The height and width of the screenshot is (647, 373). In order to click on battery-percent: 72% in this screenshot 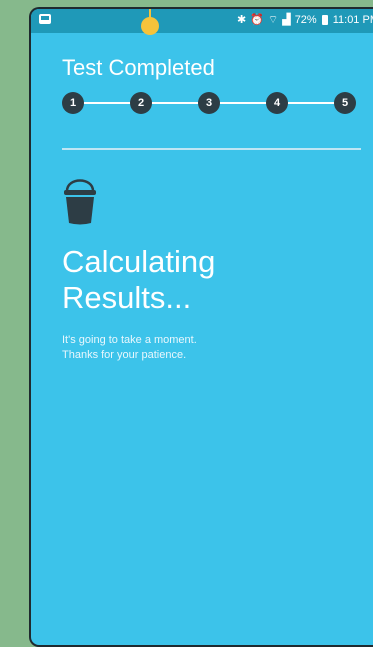, I will do `click(305, 20)`.